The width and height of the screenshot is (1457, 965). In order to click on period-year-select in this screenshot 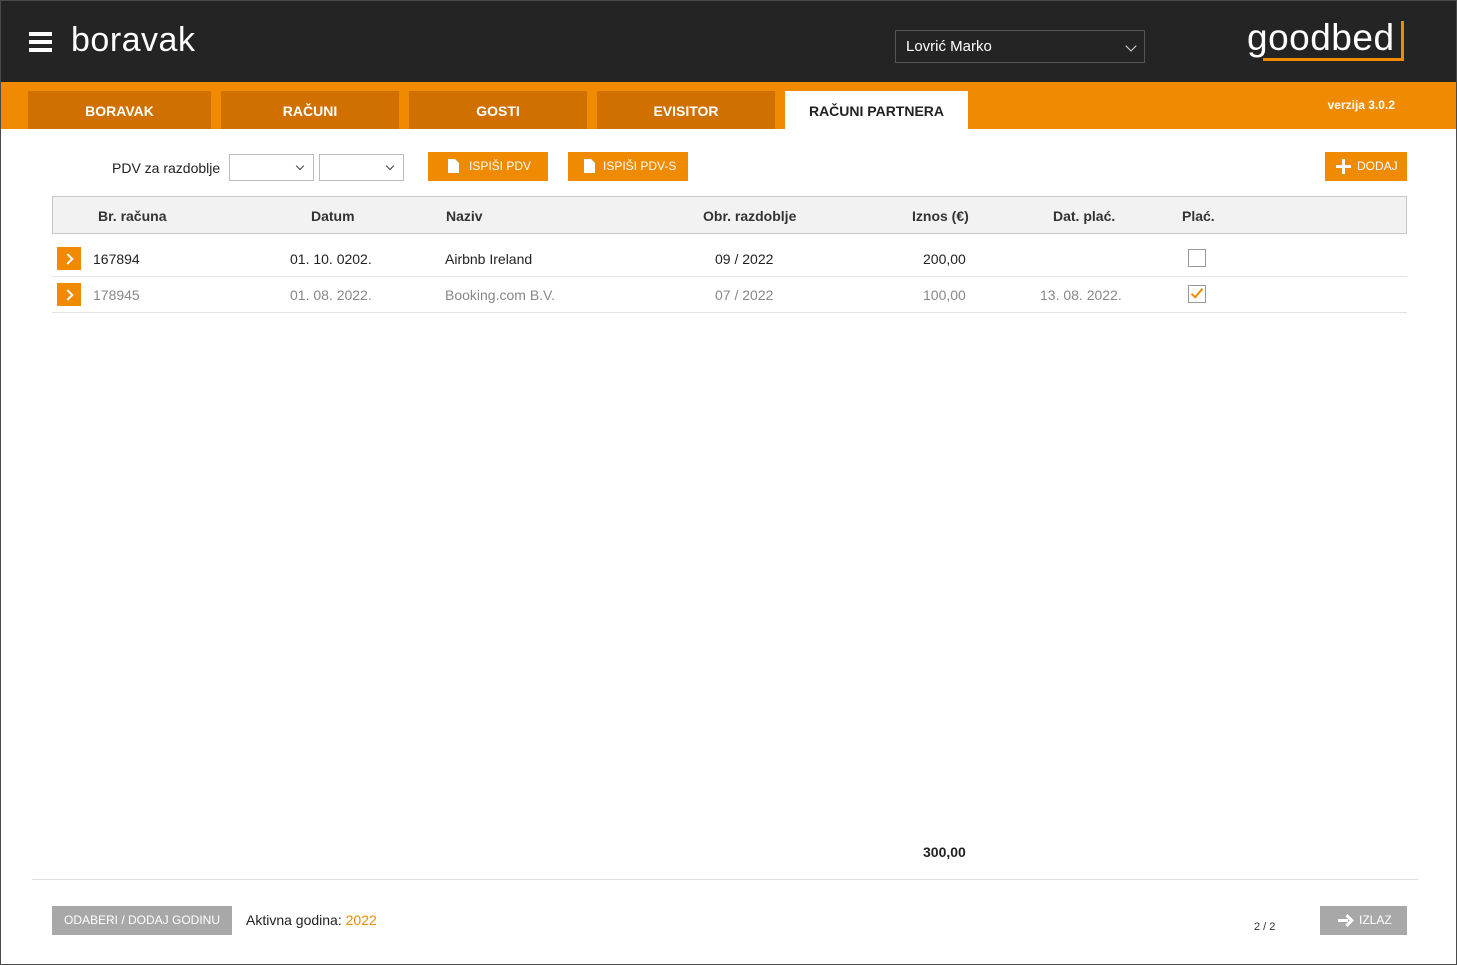, I will do `click(361, 167)`.